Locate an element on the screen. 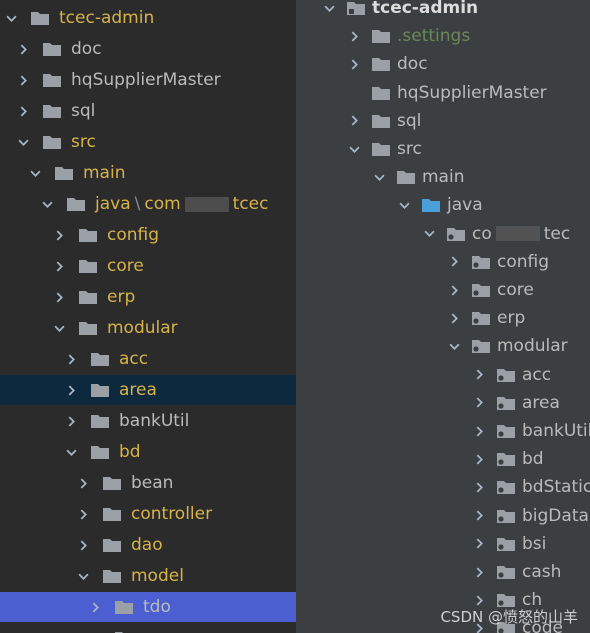 This screenshot has width=590, height=633. tree-row: tdo is located at coordinates (148, 607).